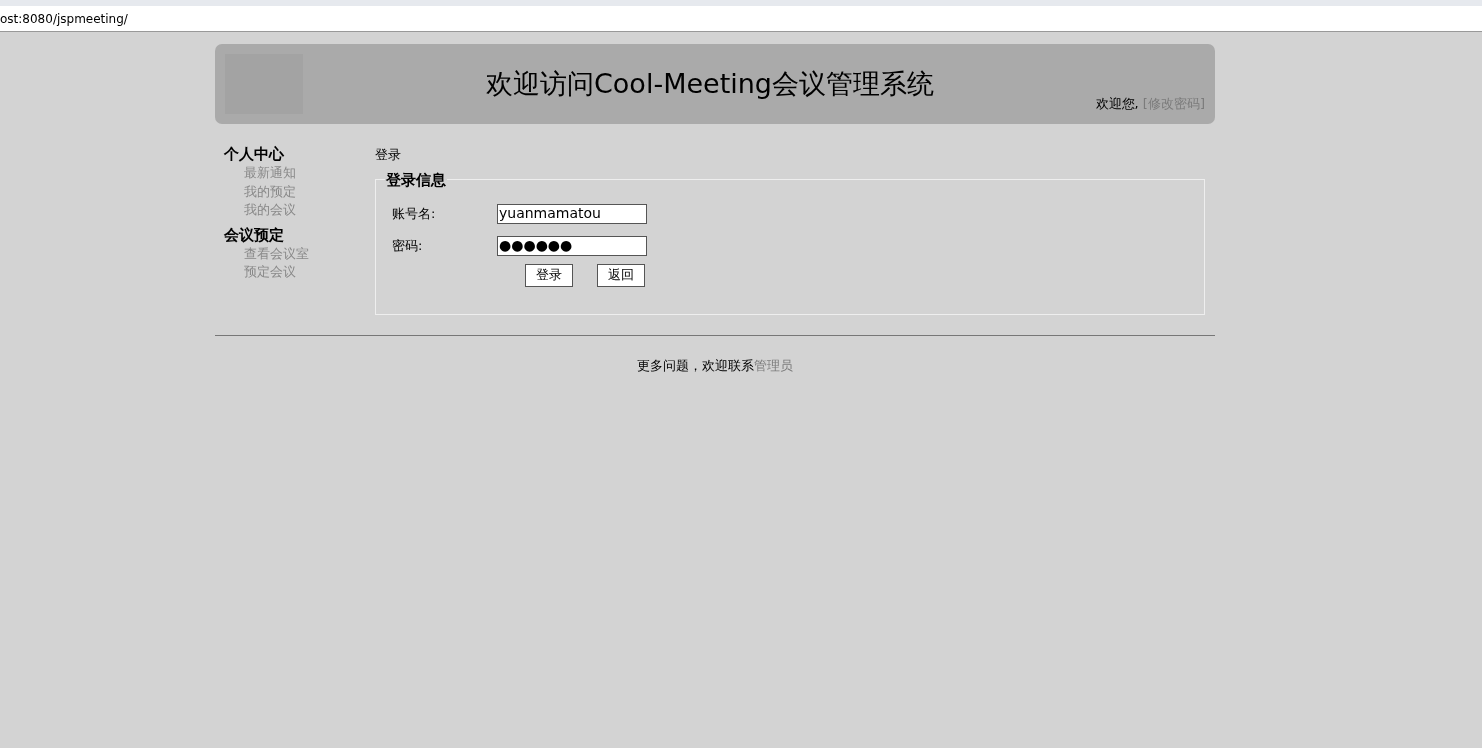  What do you see at coordinates (572, 213) in the screenshot?
I see `input-field: yuanmamatou` at bounding box center [572, 213].